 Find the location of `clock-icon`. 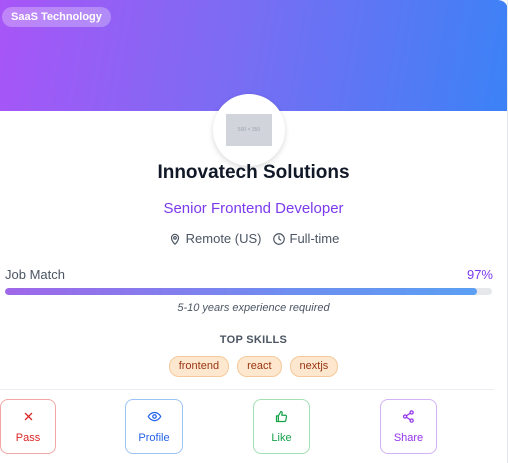

clock-icon is located at coordinates (278, 238).